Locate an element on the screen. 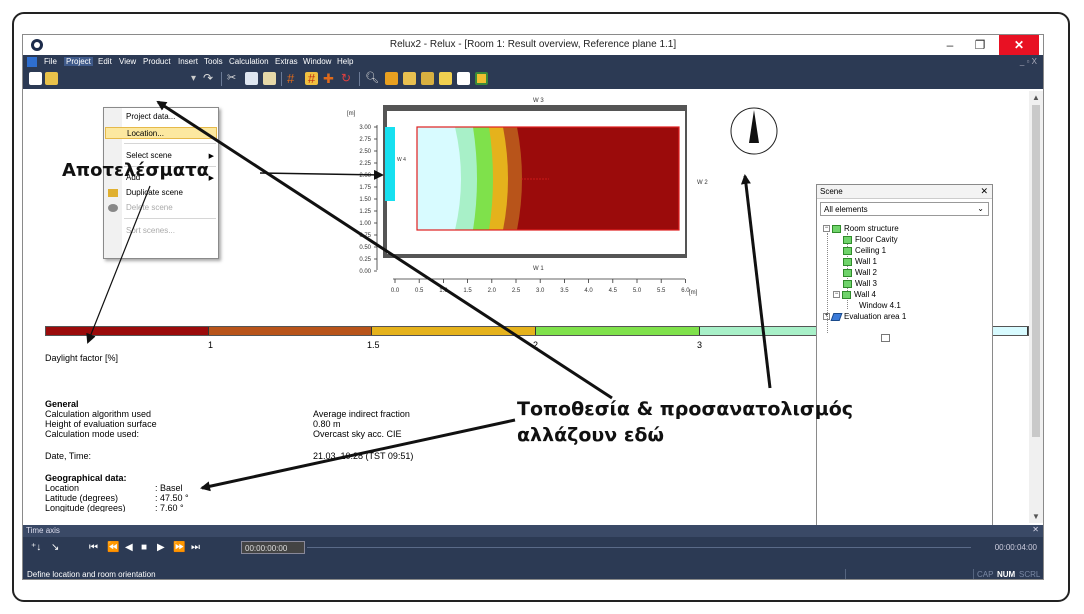  x-tick-label: 2.5 is located at coordinates (516, 291).